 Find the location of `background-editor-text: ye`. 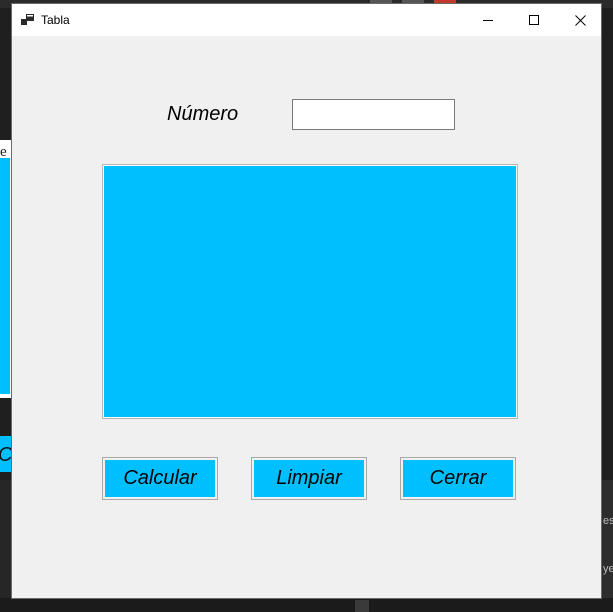

background-editor-text: ye is located at coordinates (608, 569).